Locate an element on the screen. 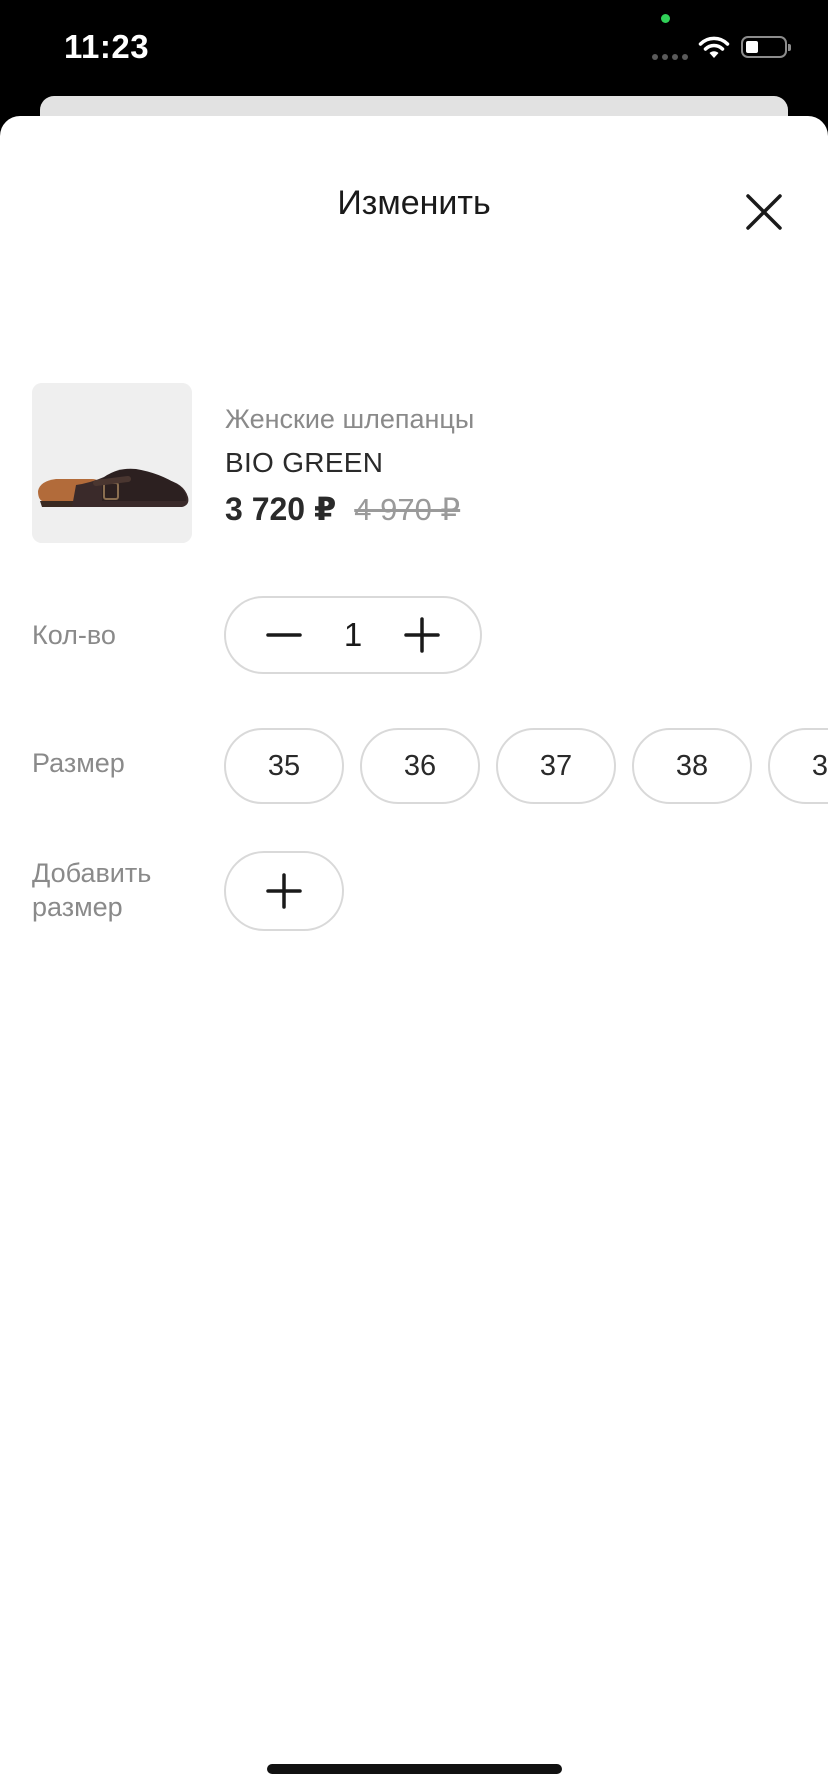  size-option-38: 38 is located at coordinates (692, 766).